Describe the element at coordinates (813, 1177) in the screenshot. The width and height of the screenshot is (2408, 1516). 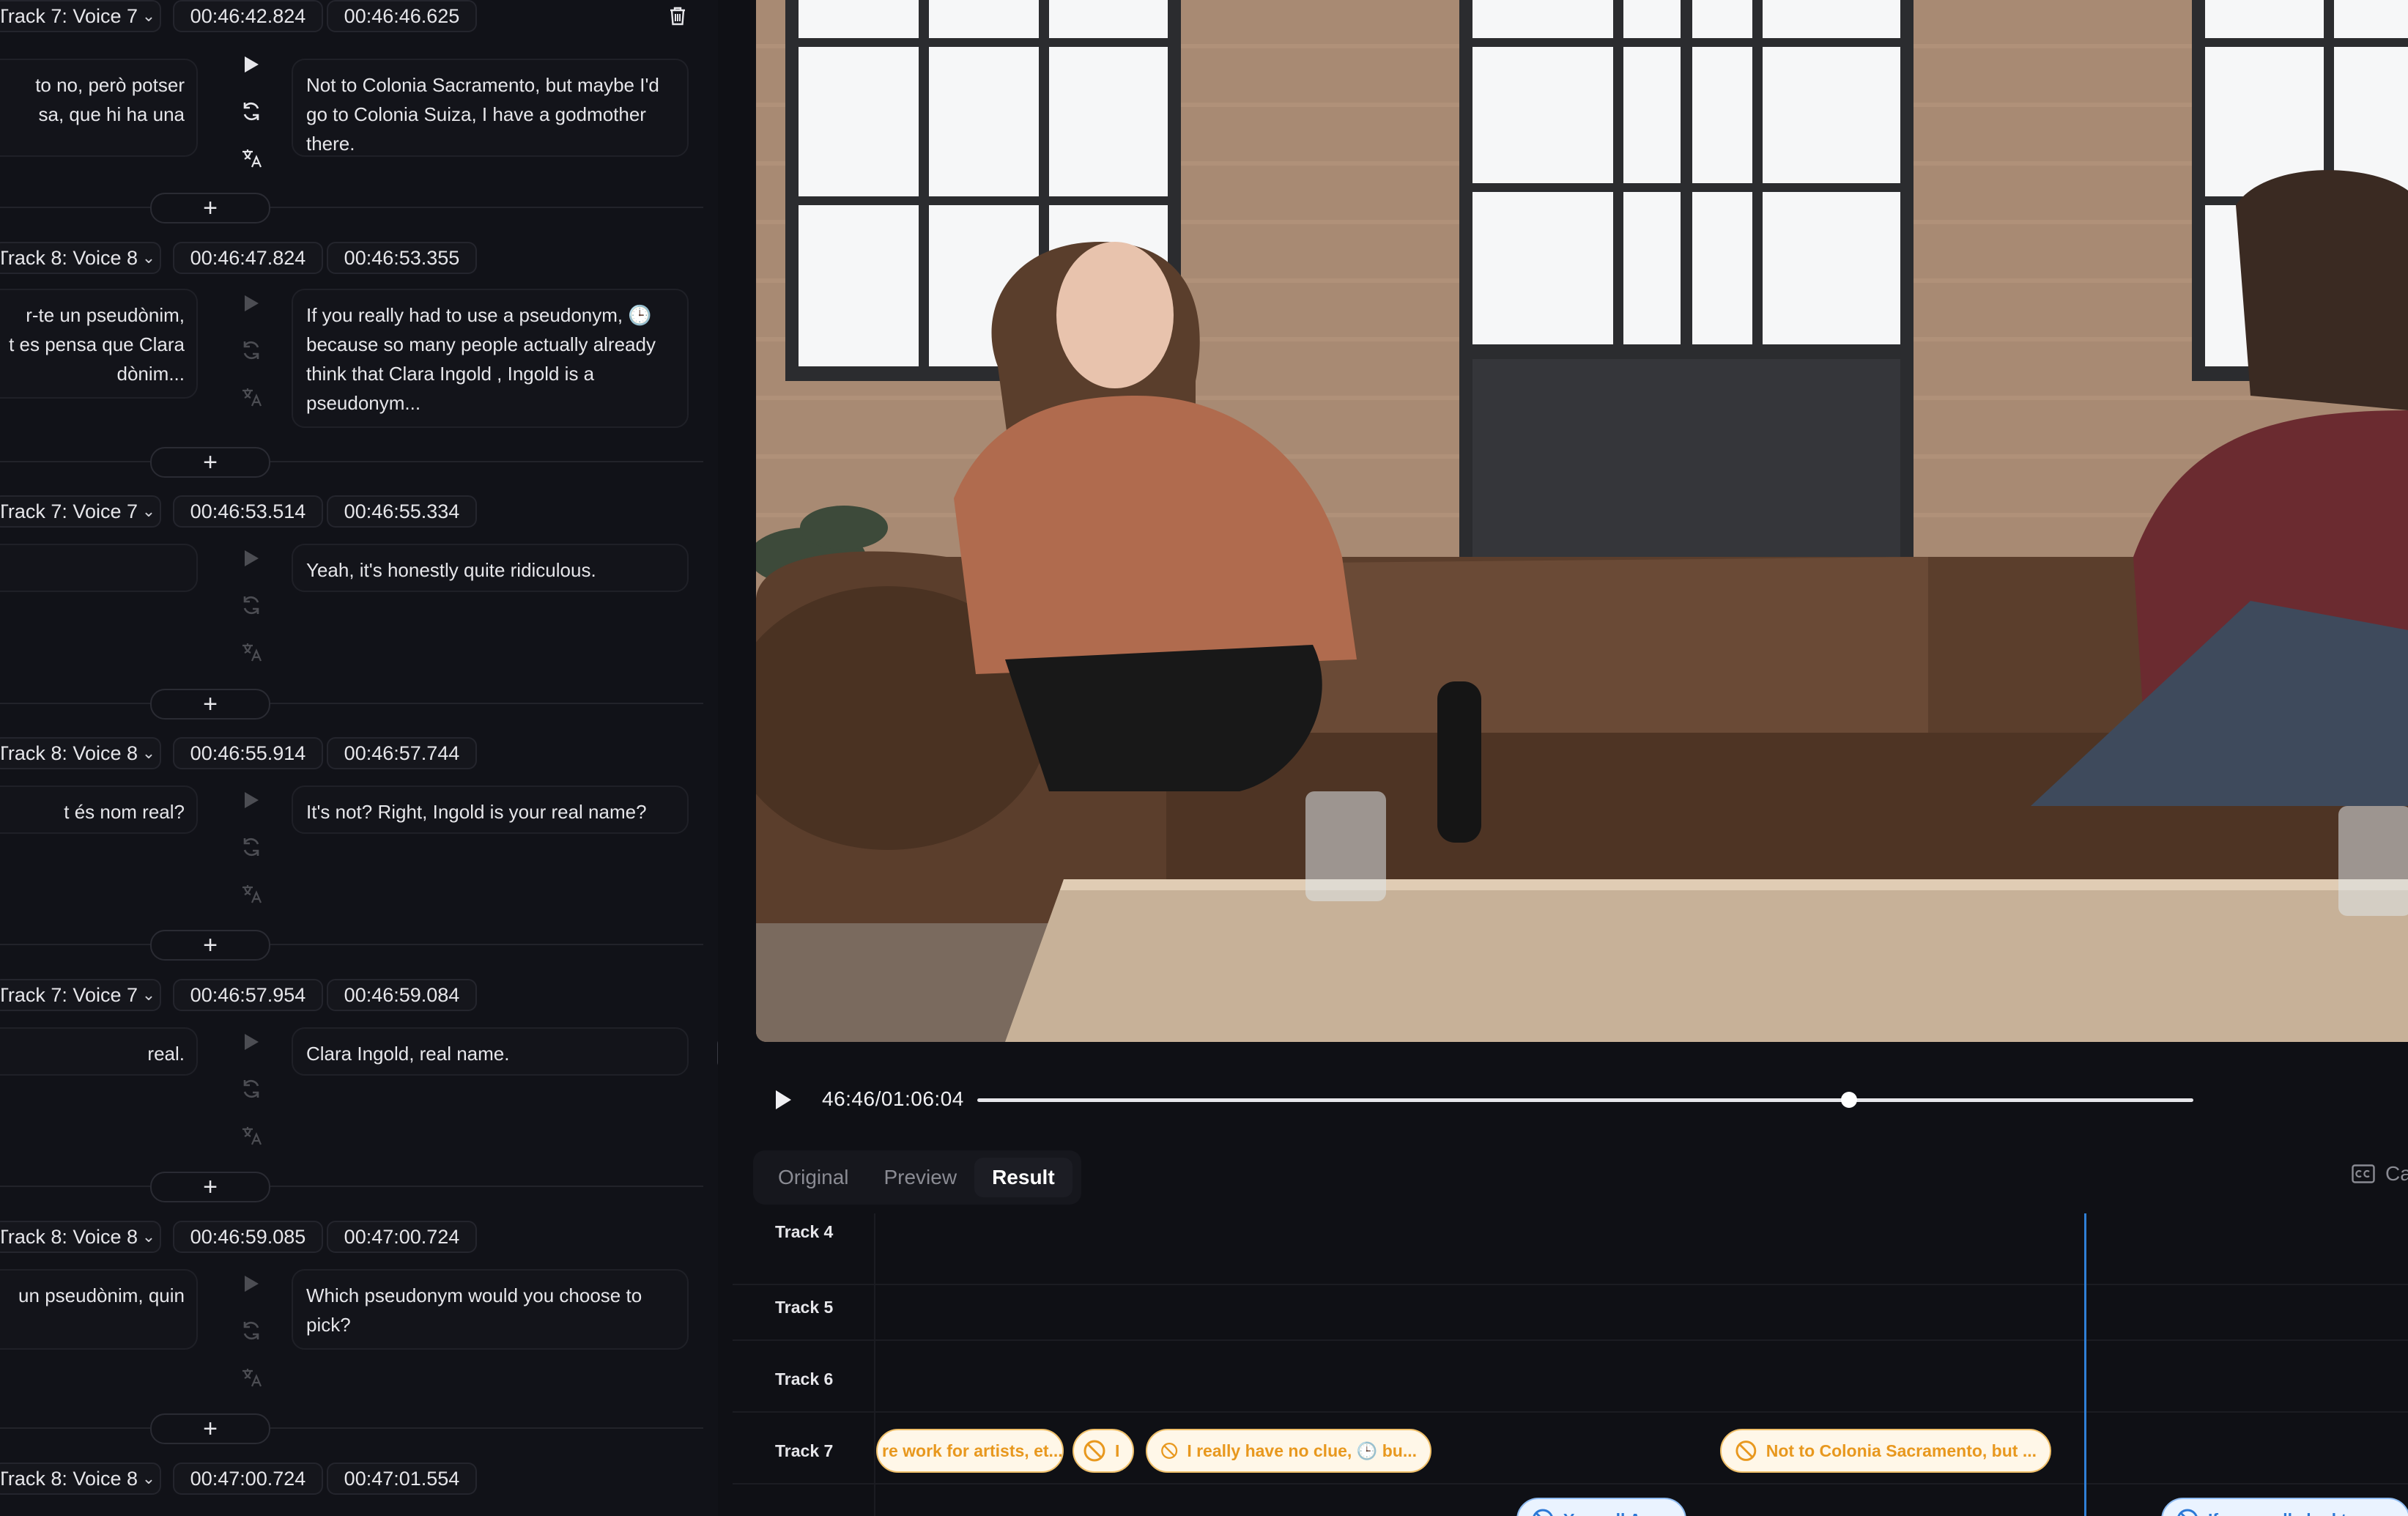
I see `tab-original: Original` at that location.